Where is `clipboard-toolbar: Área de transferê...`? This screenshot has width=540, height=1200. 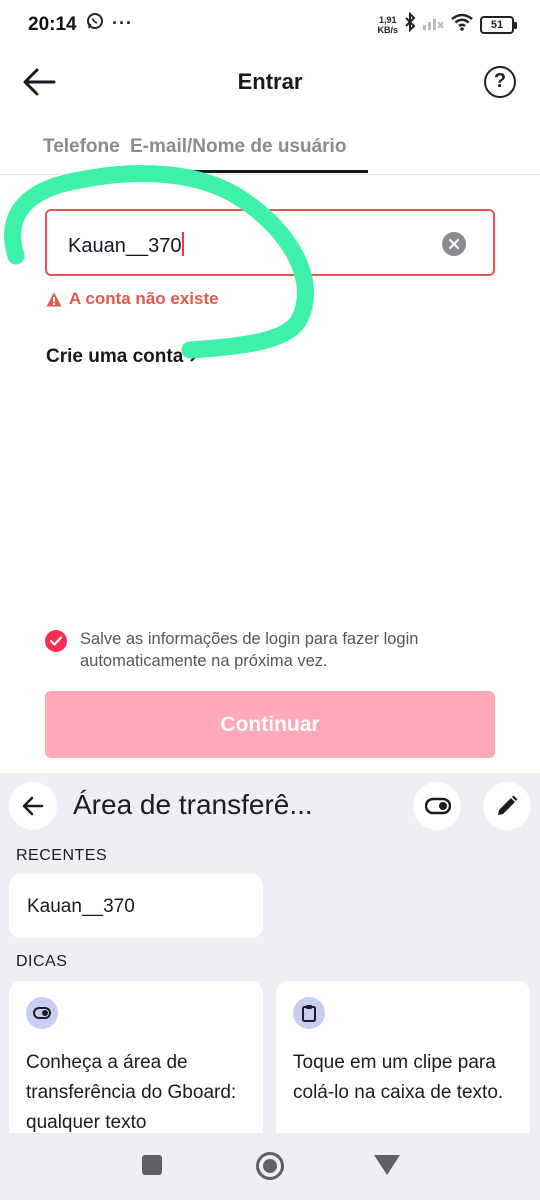 clipboard-toolbar: Área de transferê... is located at coordinates (270, 806).